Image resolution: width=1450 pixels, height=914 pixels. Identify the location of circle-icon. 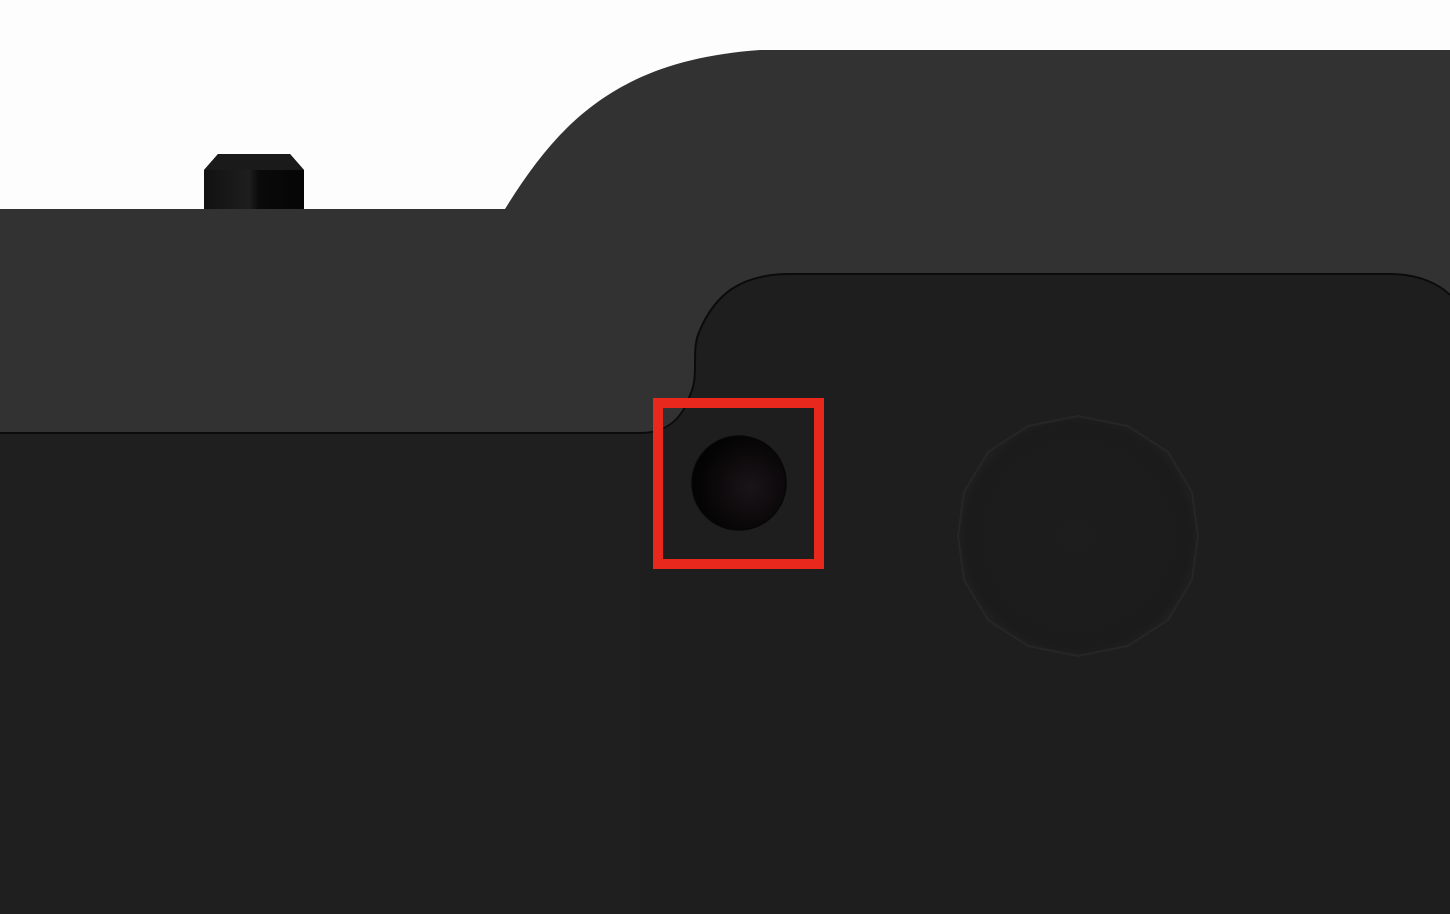
(1078, 536).